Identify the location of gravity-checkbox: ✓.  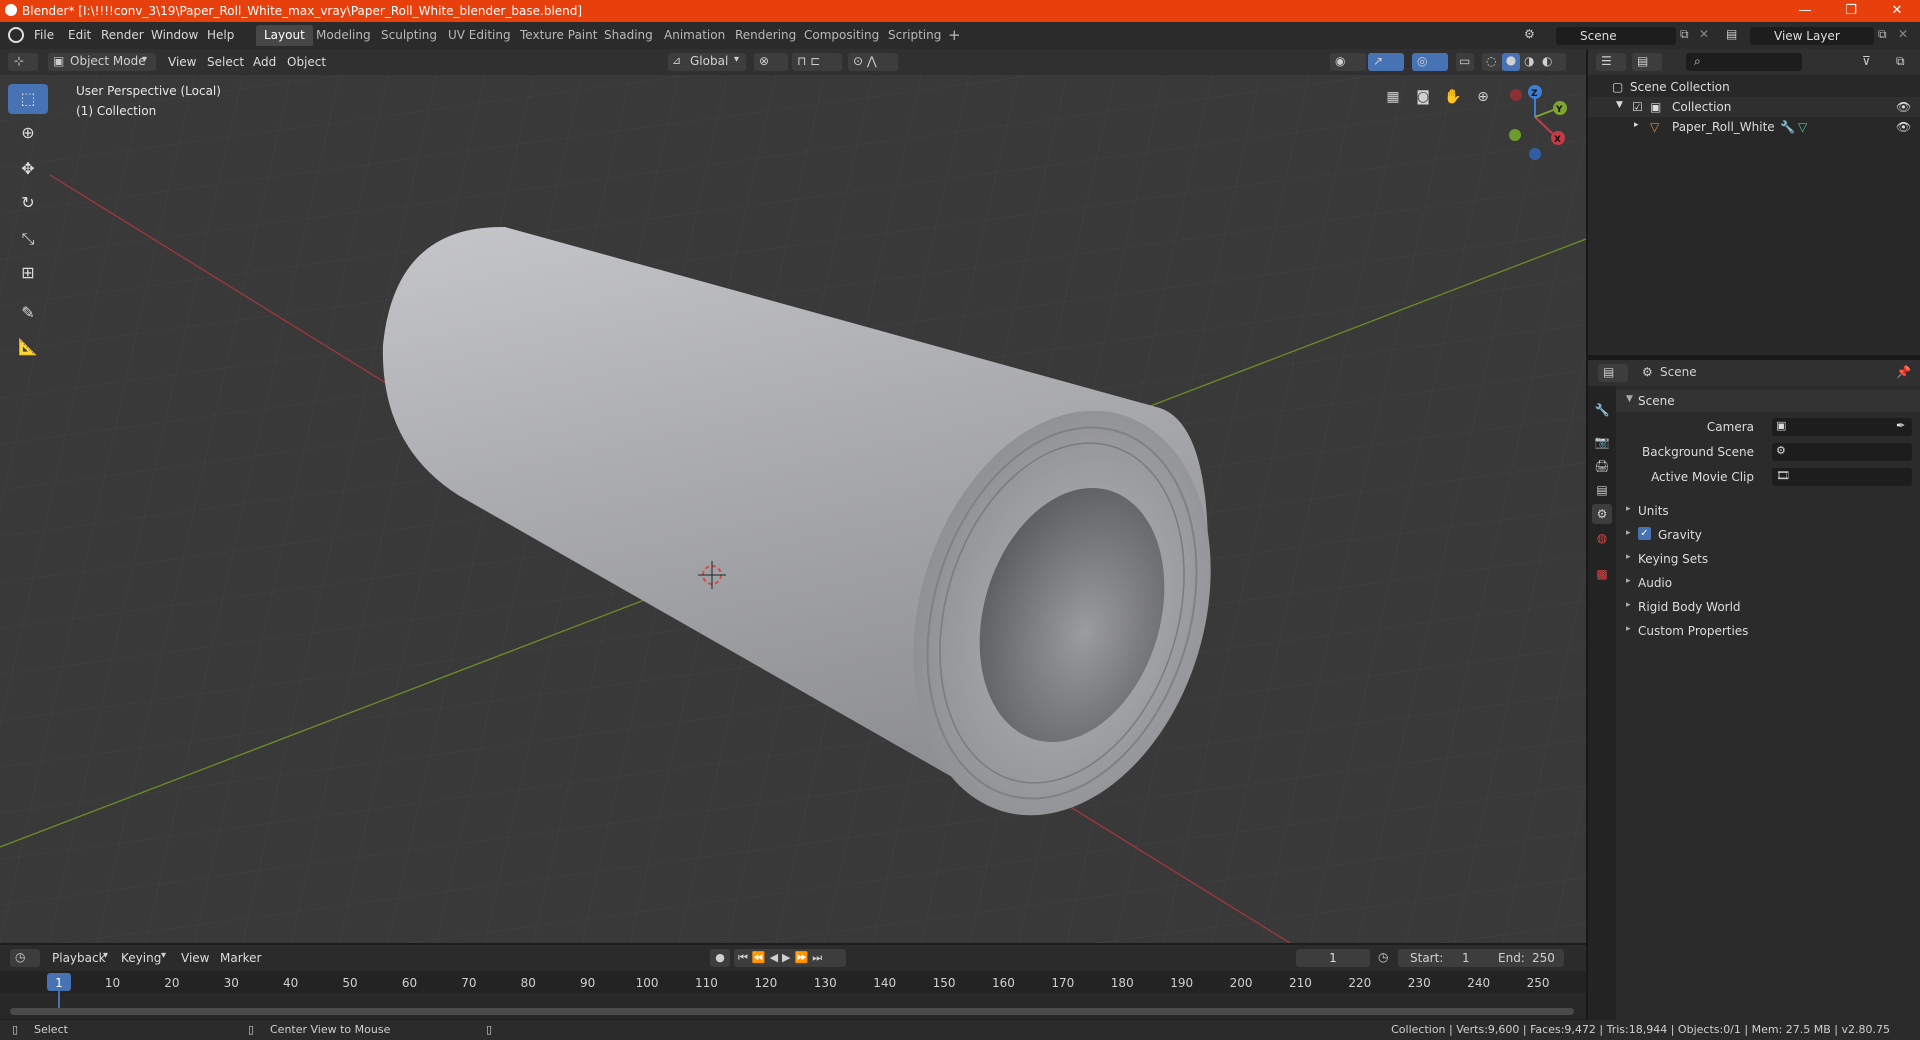
(1644, 533).